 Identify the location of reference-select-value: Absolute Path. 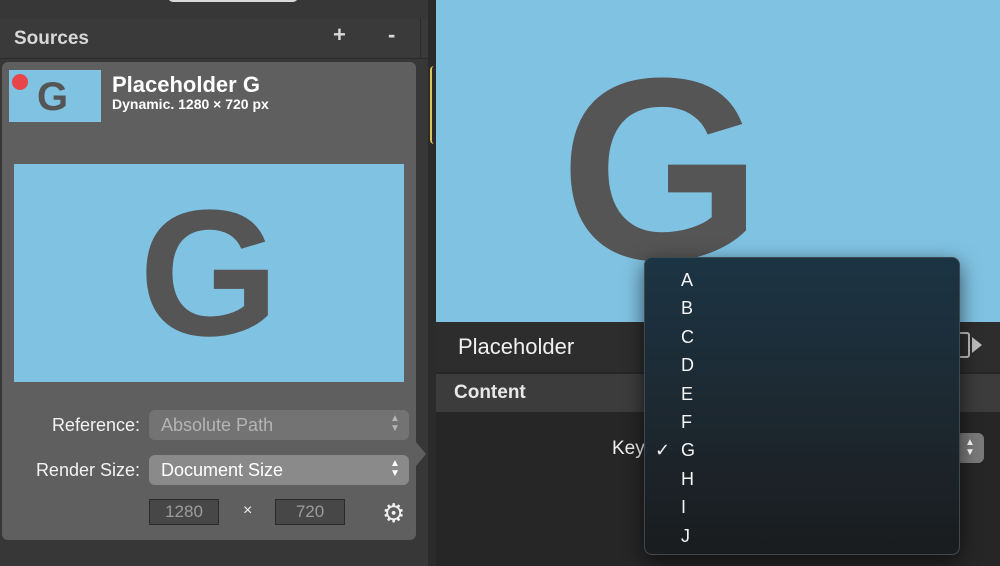
(217, 425).